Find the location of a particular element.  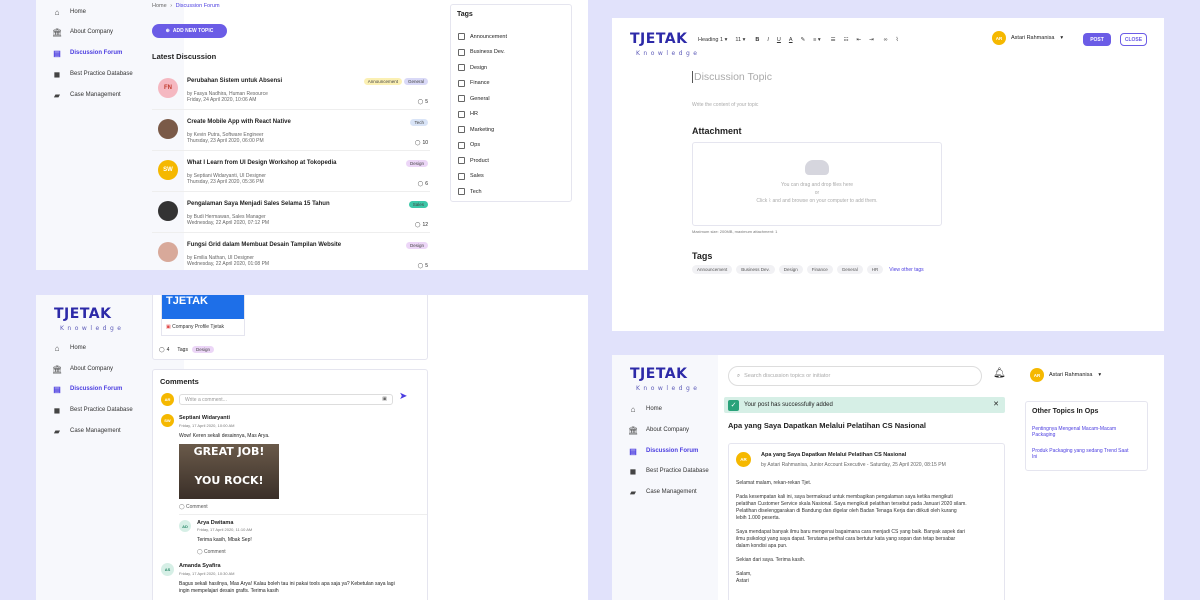

tag-chip: General is located at coordinates (849, 269).